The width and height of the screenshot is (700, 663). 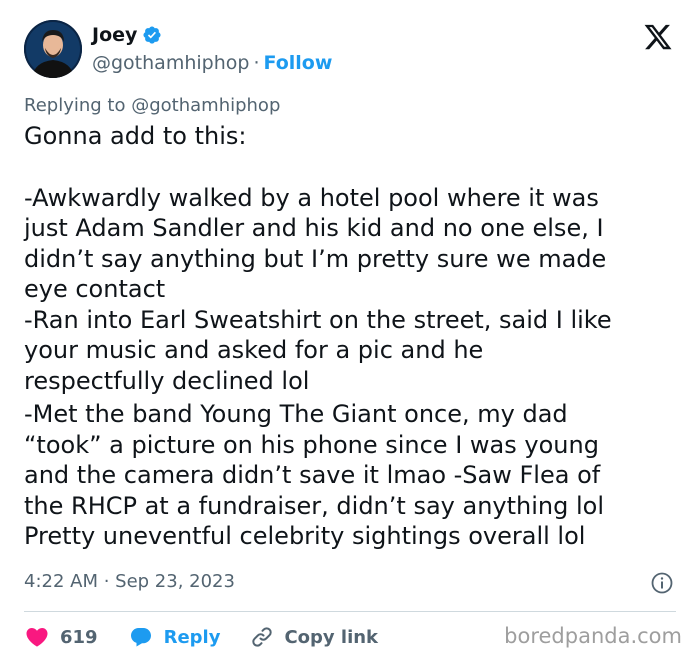 I want to click on replying-prefix: Replying to, so click(x=75, y=105).